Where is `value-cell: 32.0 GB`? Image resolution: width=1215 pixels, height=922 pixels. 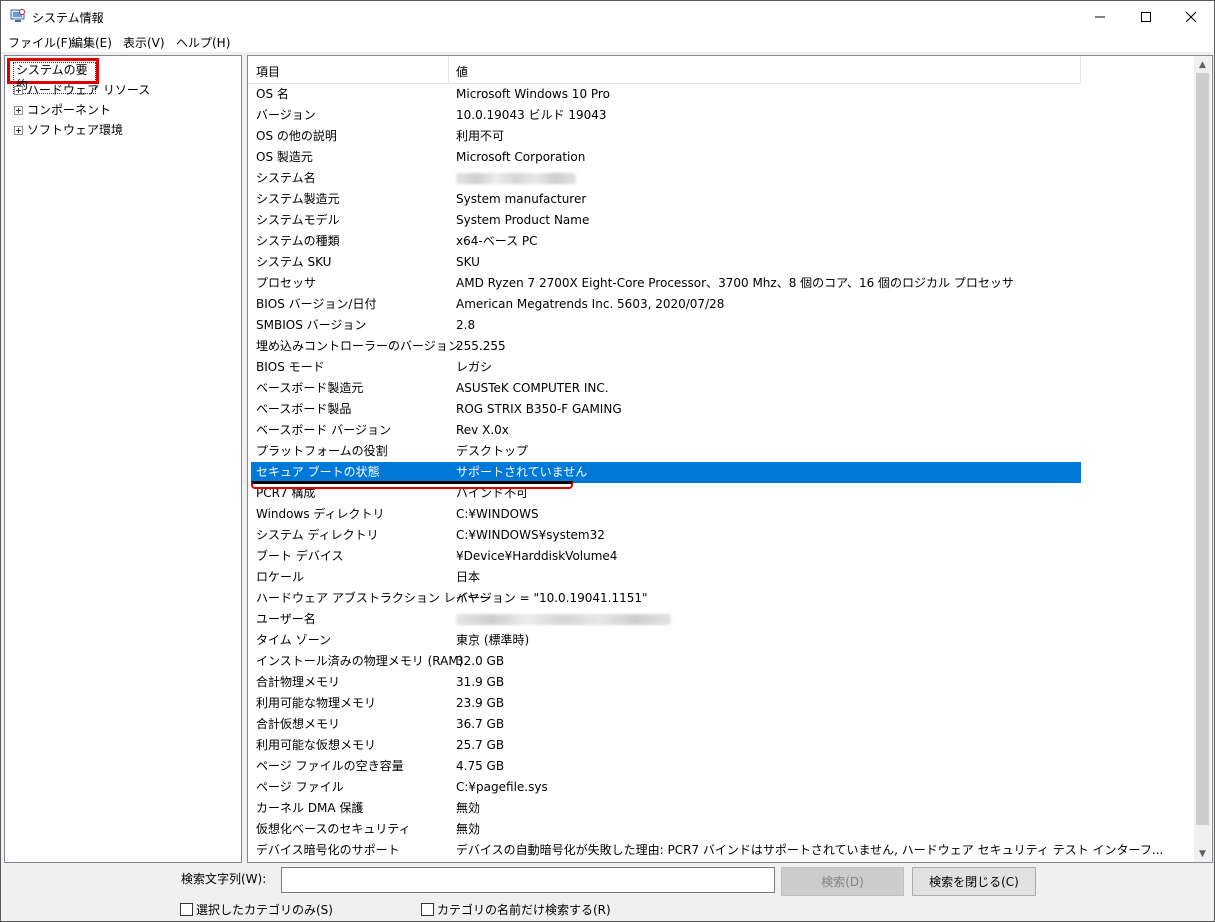 value-cell: 32.0 GB is located at coordinates (480, 661).